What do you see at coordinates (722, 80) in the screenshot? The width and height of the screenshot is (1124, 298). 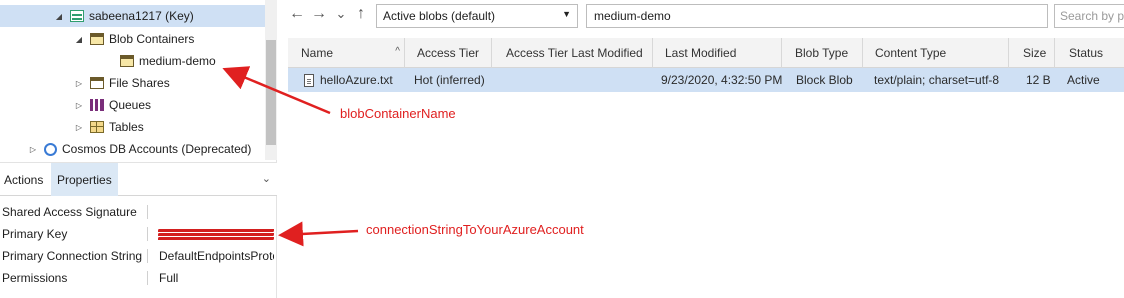 I see `cell-last-modified: 9/23/2020, 4:32:50 PM` at bounding box center [722, 80].